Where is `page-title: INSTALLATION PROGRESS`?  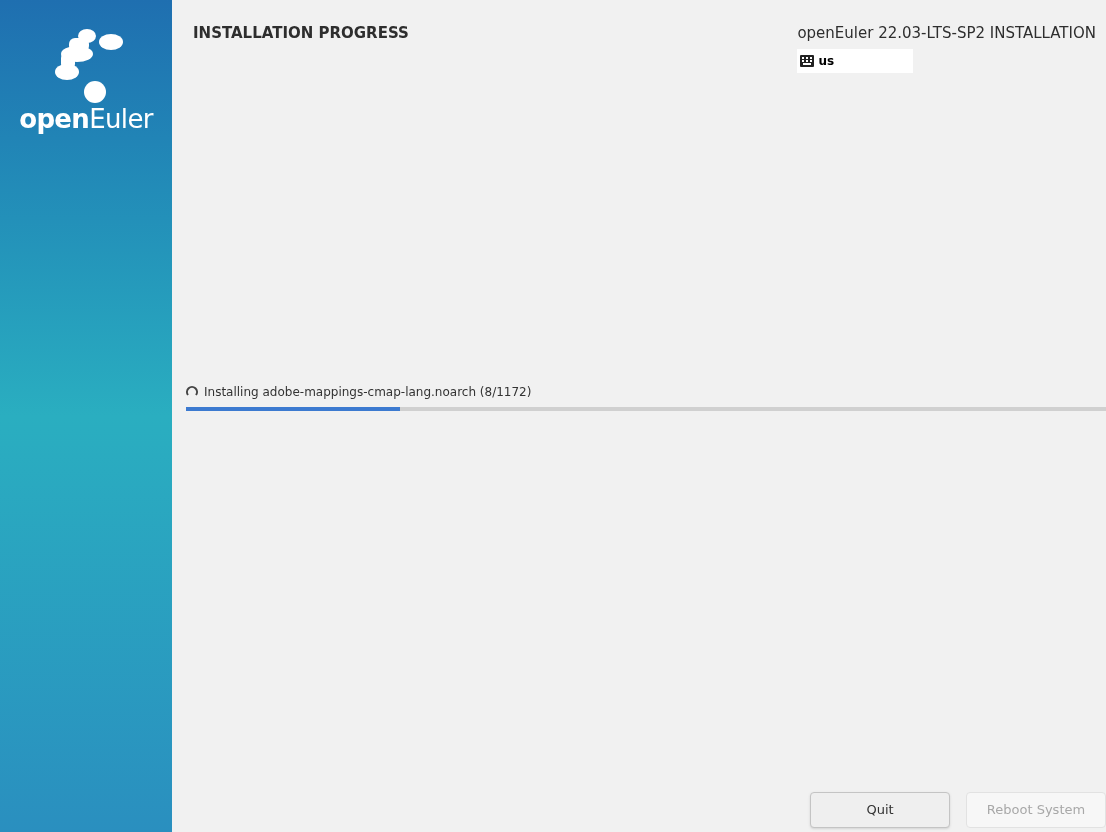 page-title: INSTALLATION PROGRESS is located at coordinates (301, 33).